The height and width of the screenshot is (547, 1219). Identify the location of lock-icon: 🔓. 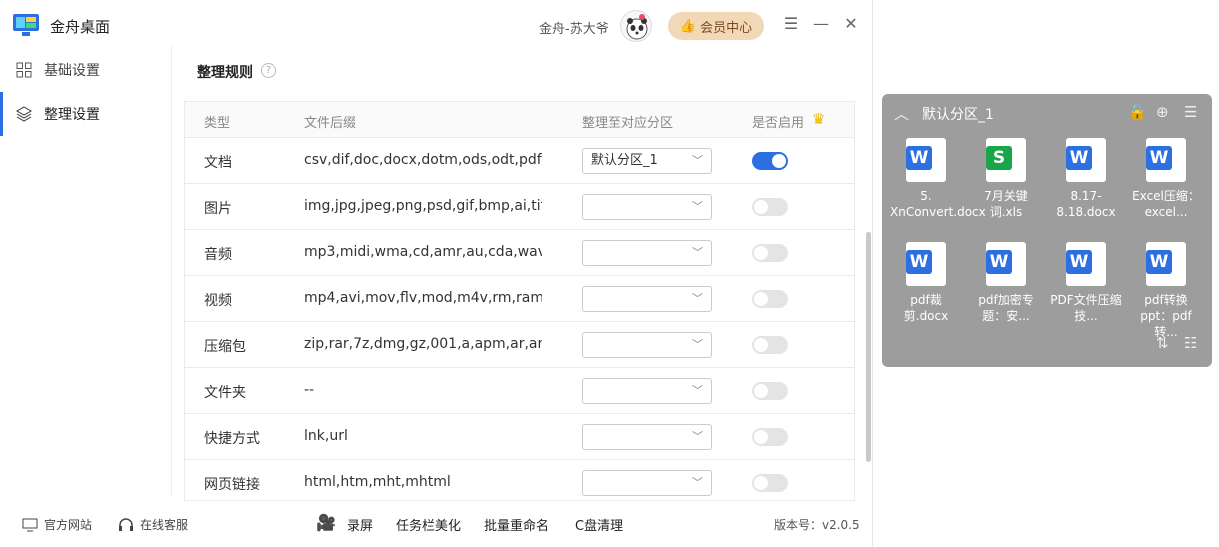
(1137, 112).